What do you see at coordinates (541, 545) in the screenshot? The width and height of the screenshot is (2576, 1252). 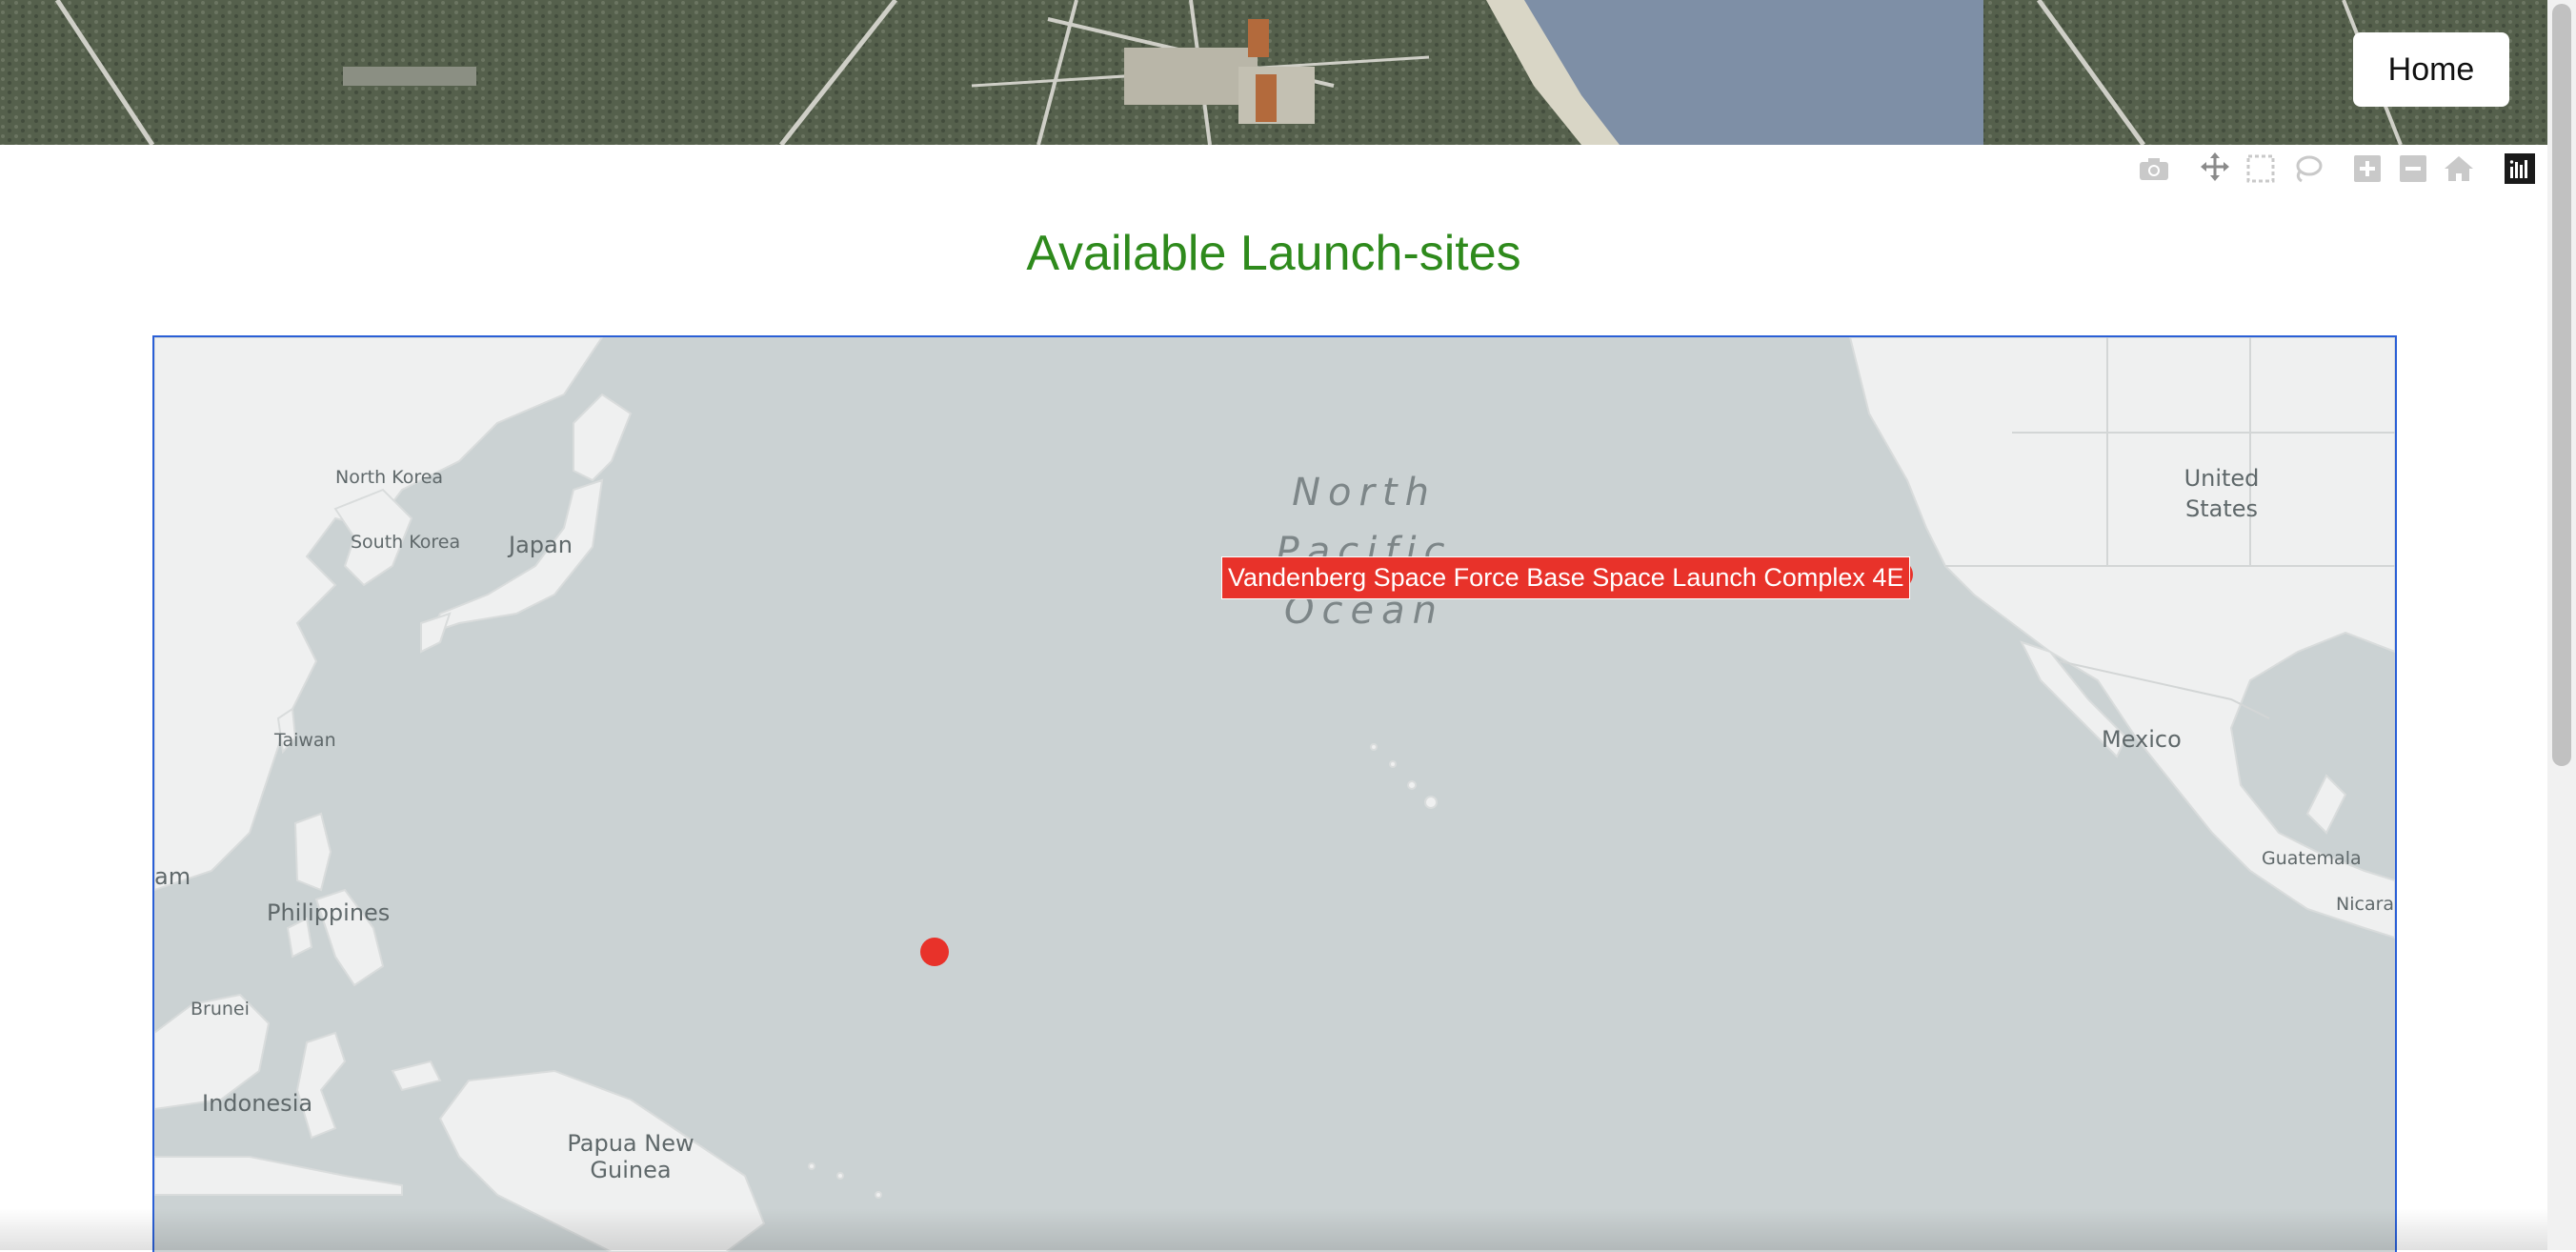 I see `label-japan: Japan` at bounding box center [541, 545].